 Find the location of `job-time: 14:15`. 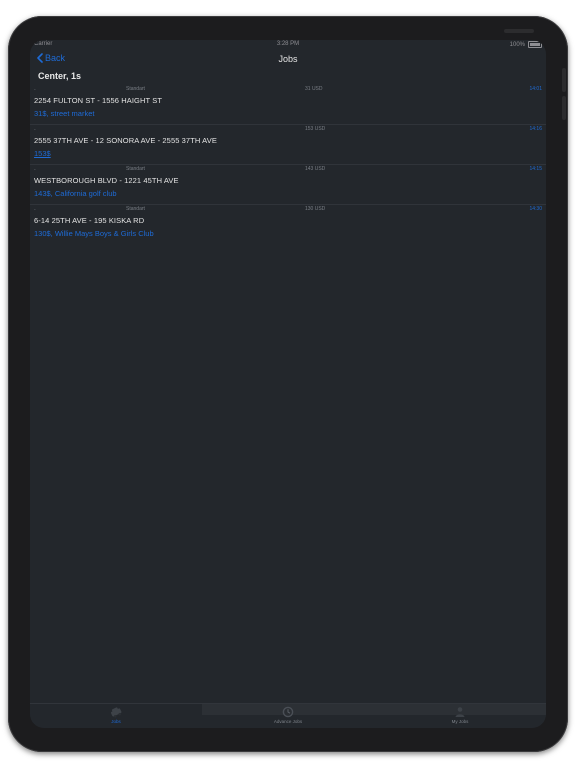

job-time: 14:15 is located at coordinates (535, 169).